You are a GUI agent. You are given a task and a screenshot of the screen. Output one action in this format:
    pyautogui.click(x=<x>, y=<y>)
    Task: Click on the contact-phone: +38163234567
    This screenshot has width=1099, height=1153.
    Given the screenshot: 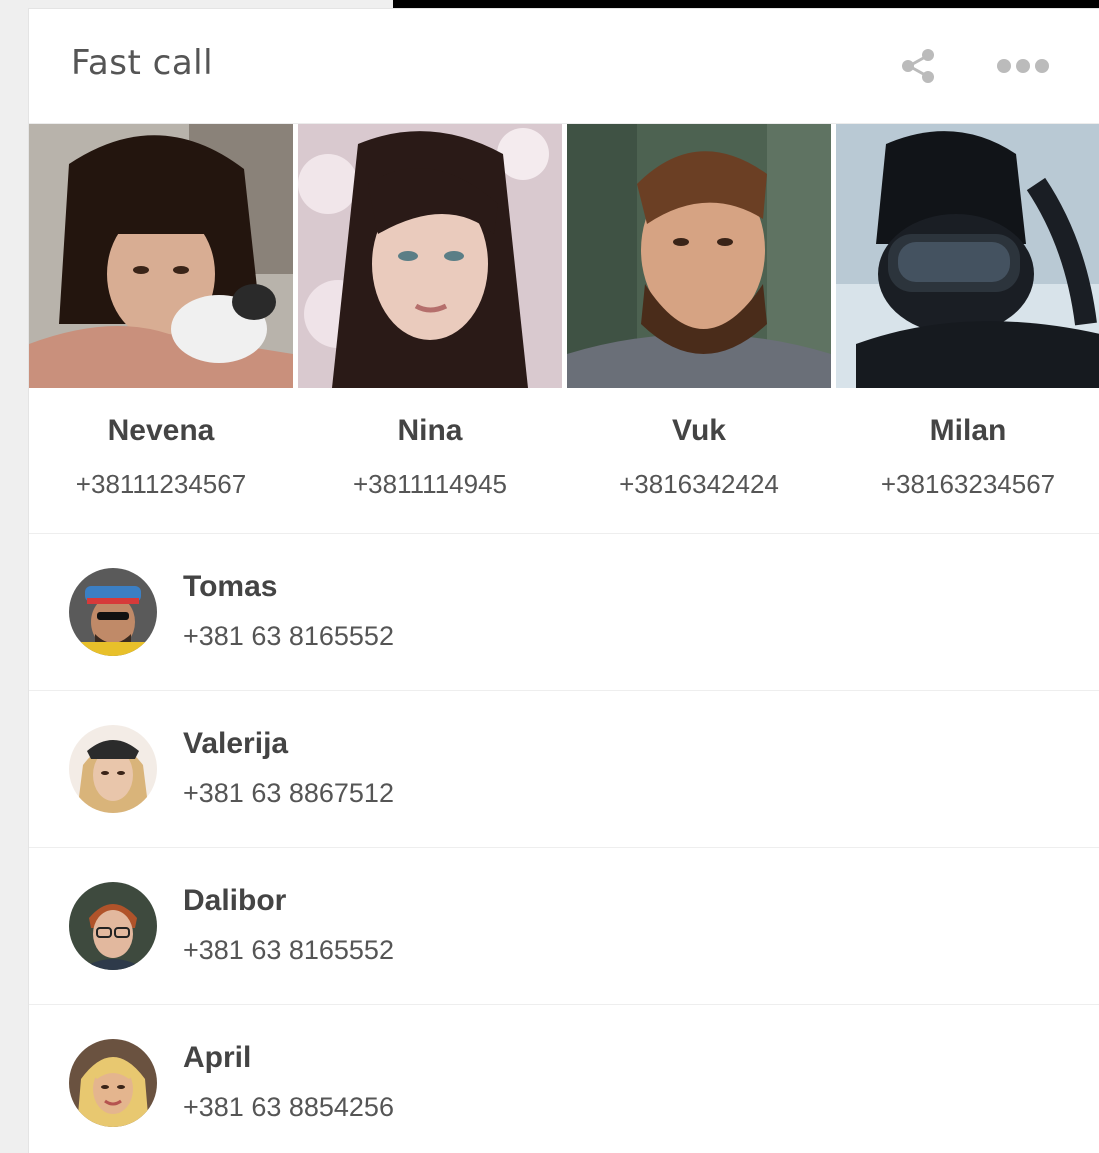 What is the action you would take?
    pyautogui.click(x=968, y=484)
    